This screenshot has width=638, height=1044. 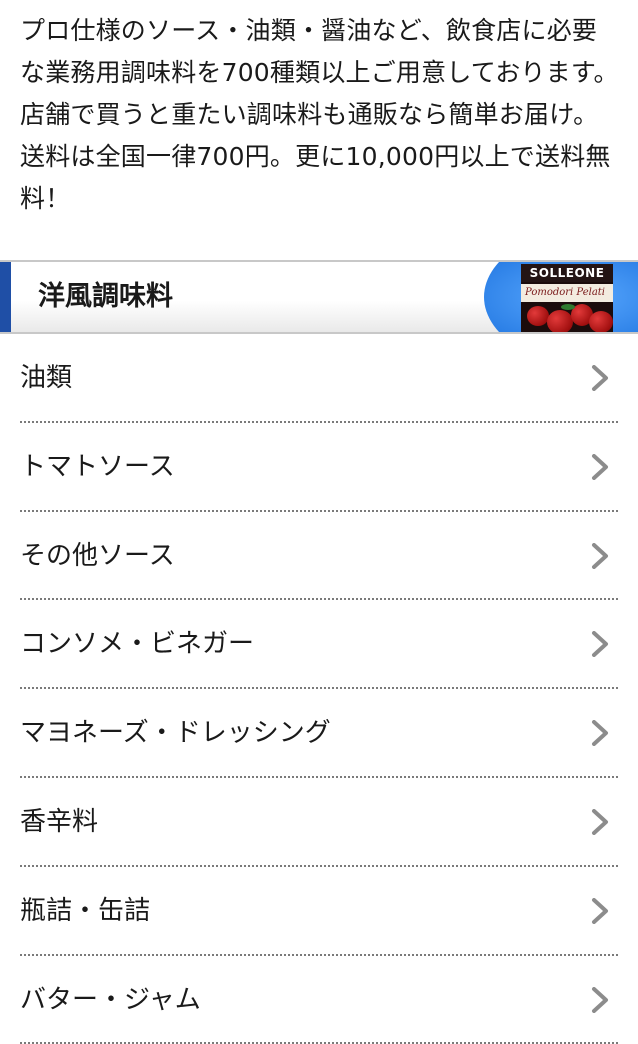 I want to click on menu-item-label: マヨネーズ・ドレッシング, so click(x=175, y=733).